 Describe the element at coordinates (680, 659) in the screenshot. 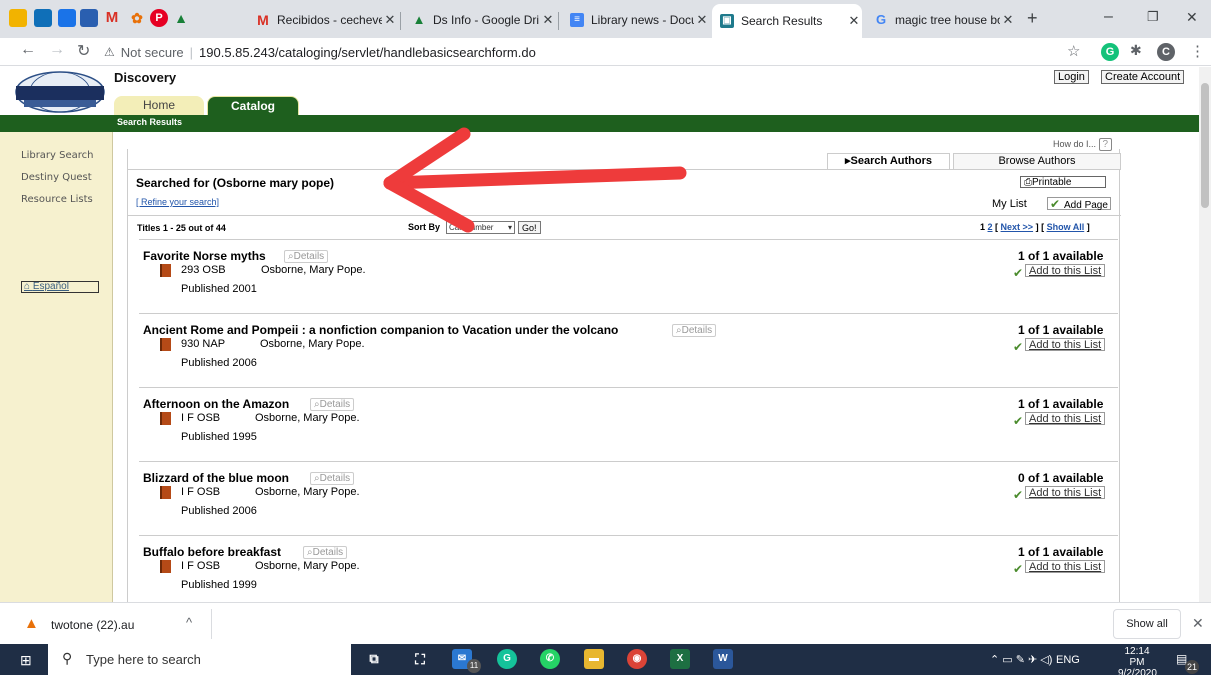

I see `excel-icon: X` at that location.